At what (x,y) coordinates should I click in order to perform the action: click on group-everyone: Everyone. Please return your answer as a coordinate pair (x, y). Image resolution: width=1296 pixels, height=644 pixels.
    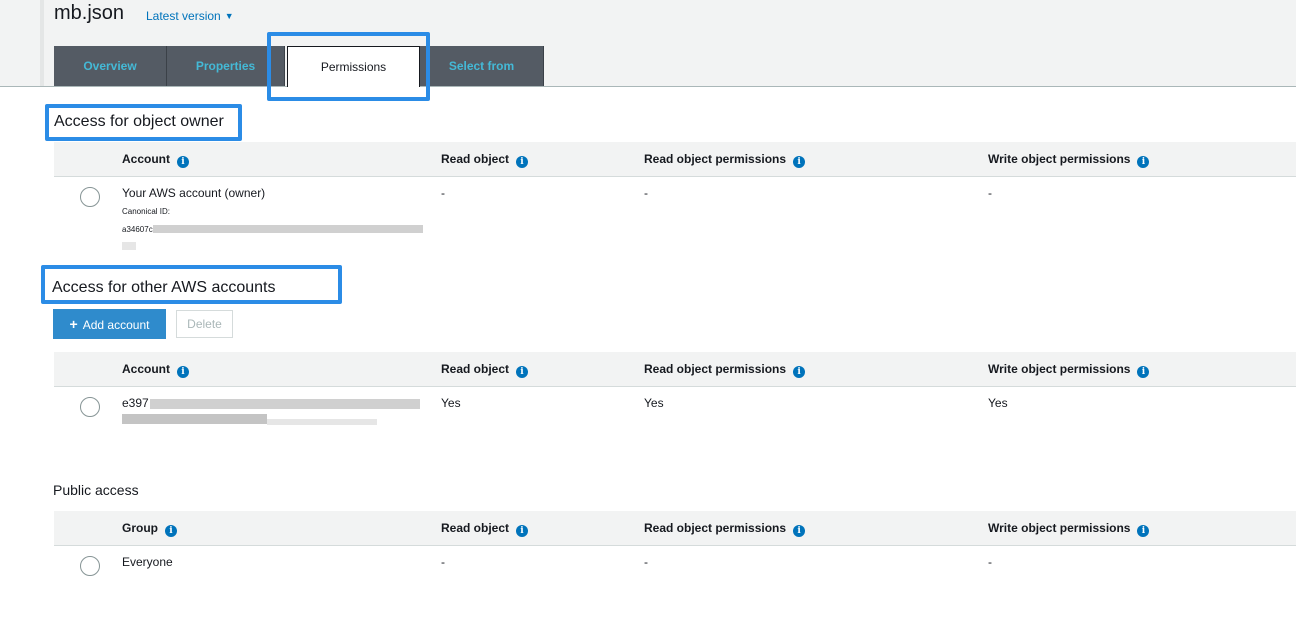
    Looking at the image, I should click on (147, 562).